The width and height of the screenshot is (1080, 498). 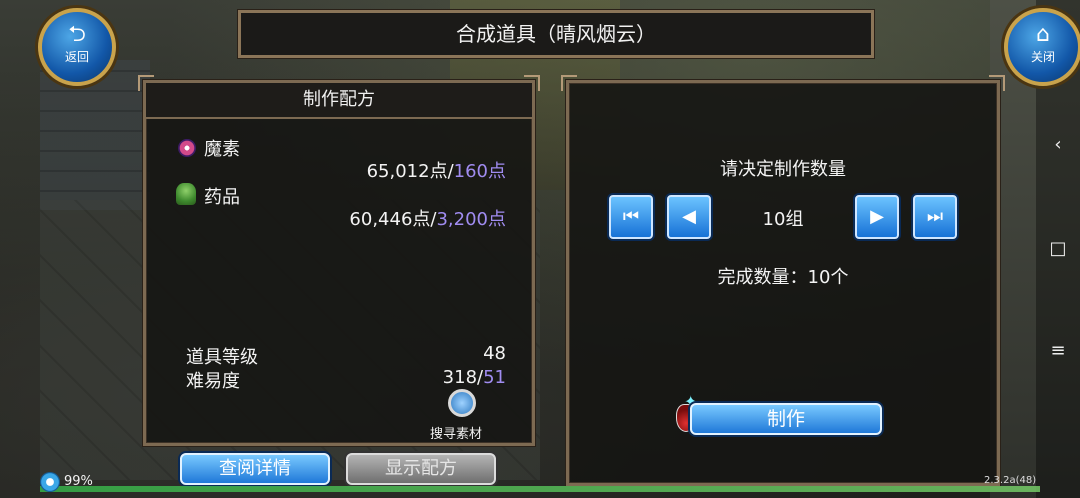 I want to click on home-nav-icon: □, so click(x=1058, y=248).